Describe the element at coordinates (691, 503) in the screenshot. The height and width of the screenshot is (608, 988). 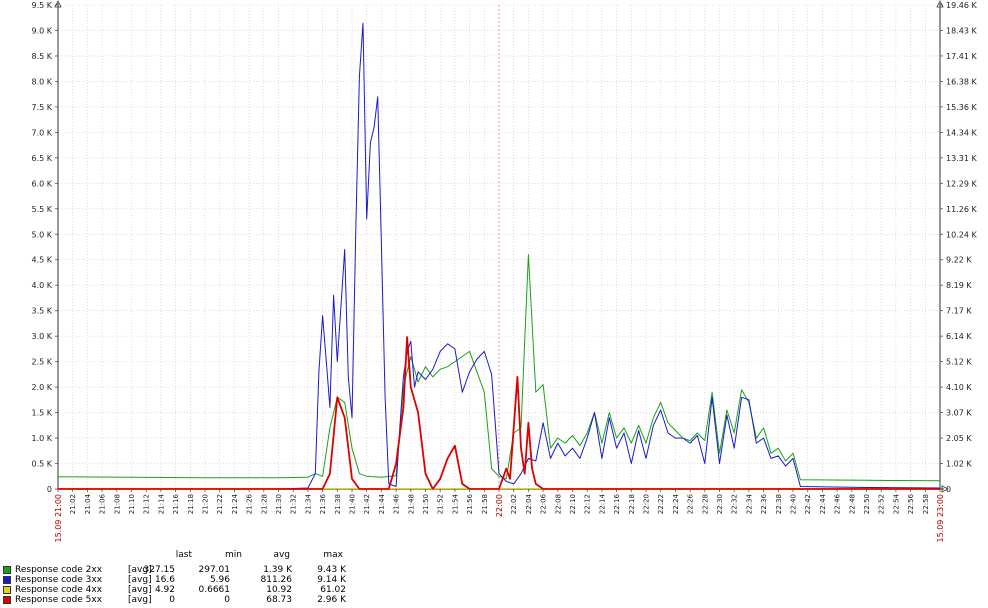
I see `x-tick-label: 22:26` at that location.